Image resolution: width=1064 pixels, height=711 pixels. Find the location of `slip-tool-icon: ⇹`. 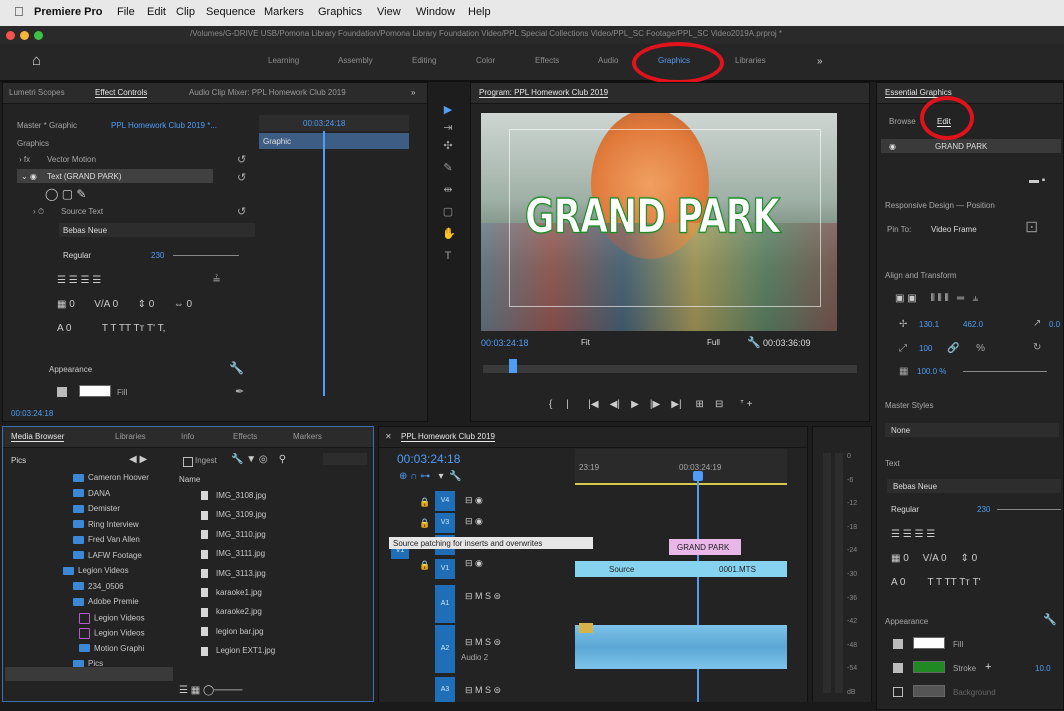

slip-tool-icon: ⇹ is located at coordinates (448, 190).